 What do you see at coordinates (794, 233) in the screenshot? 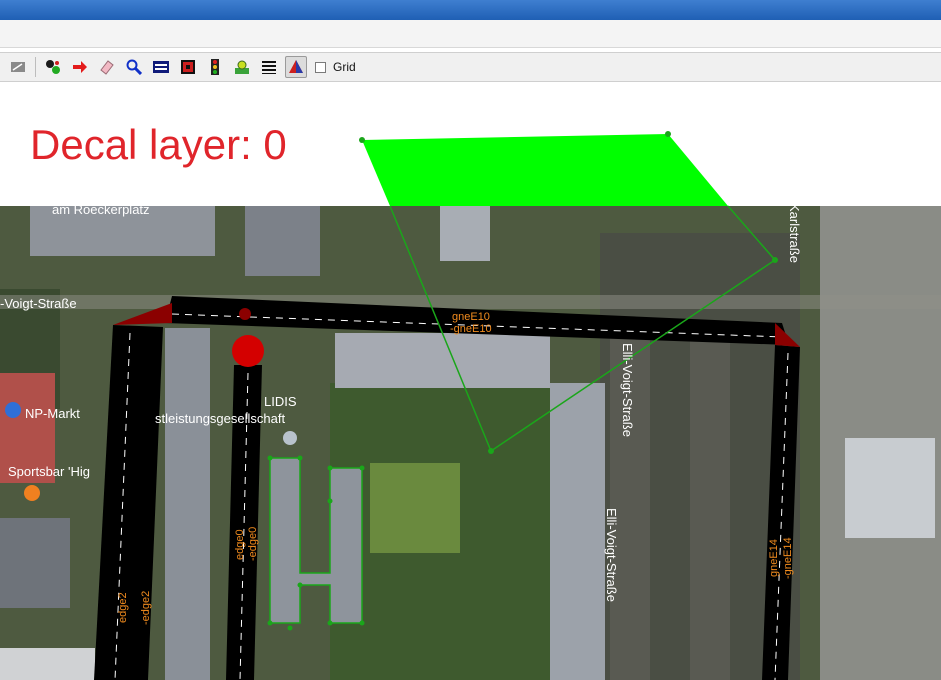
I see `street-label-right: Karlstraße` at bounding box center [794, 233].